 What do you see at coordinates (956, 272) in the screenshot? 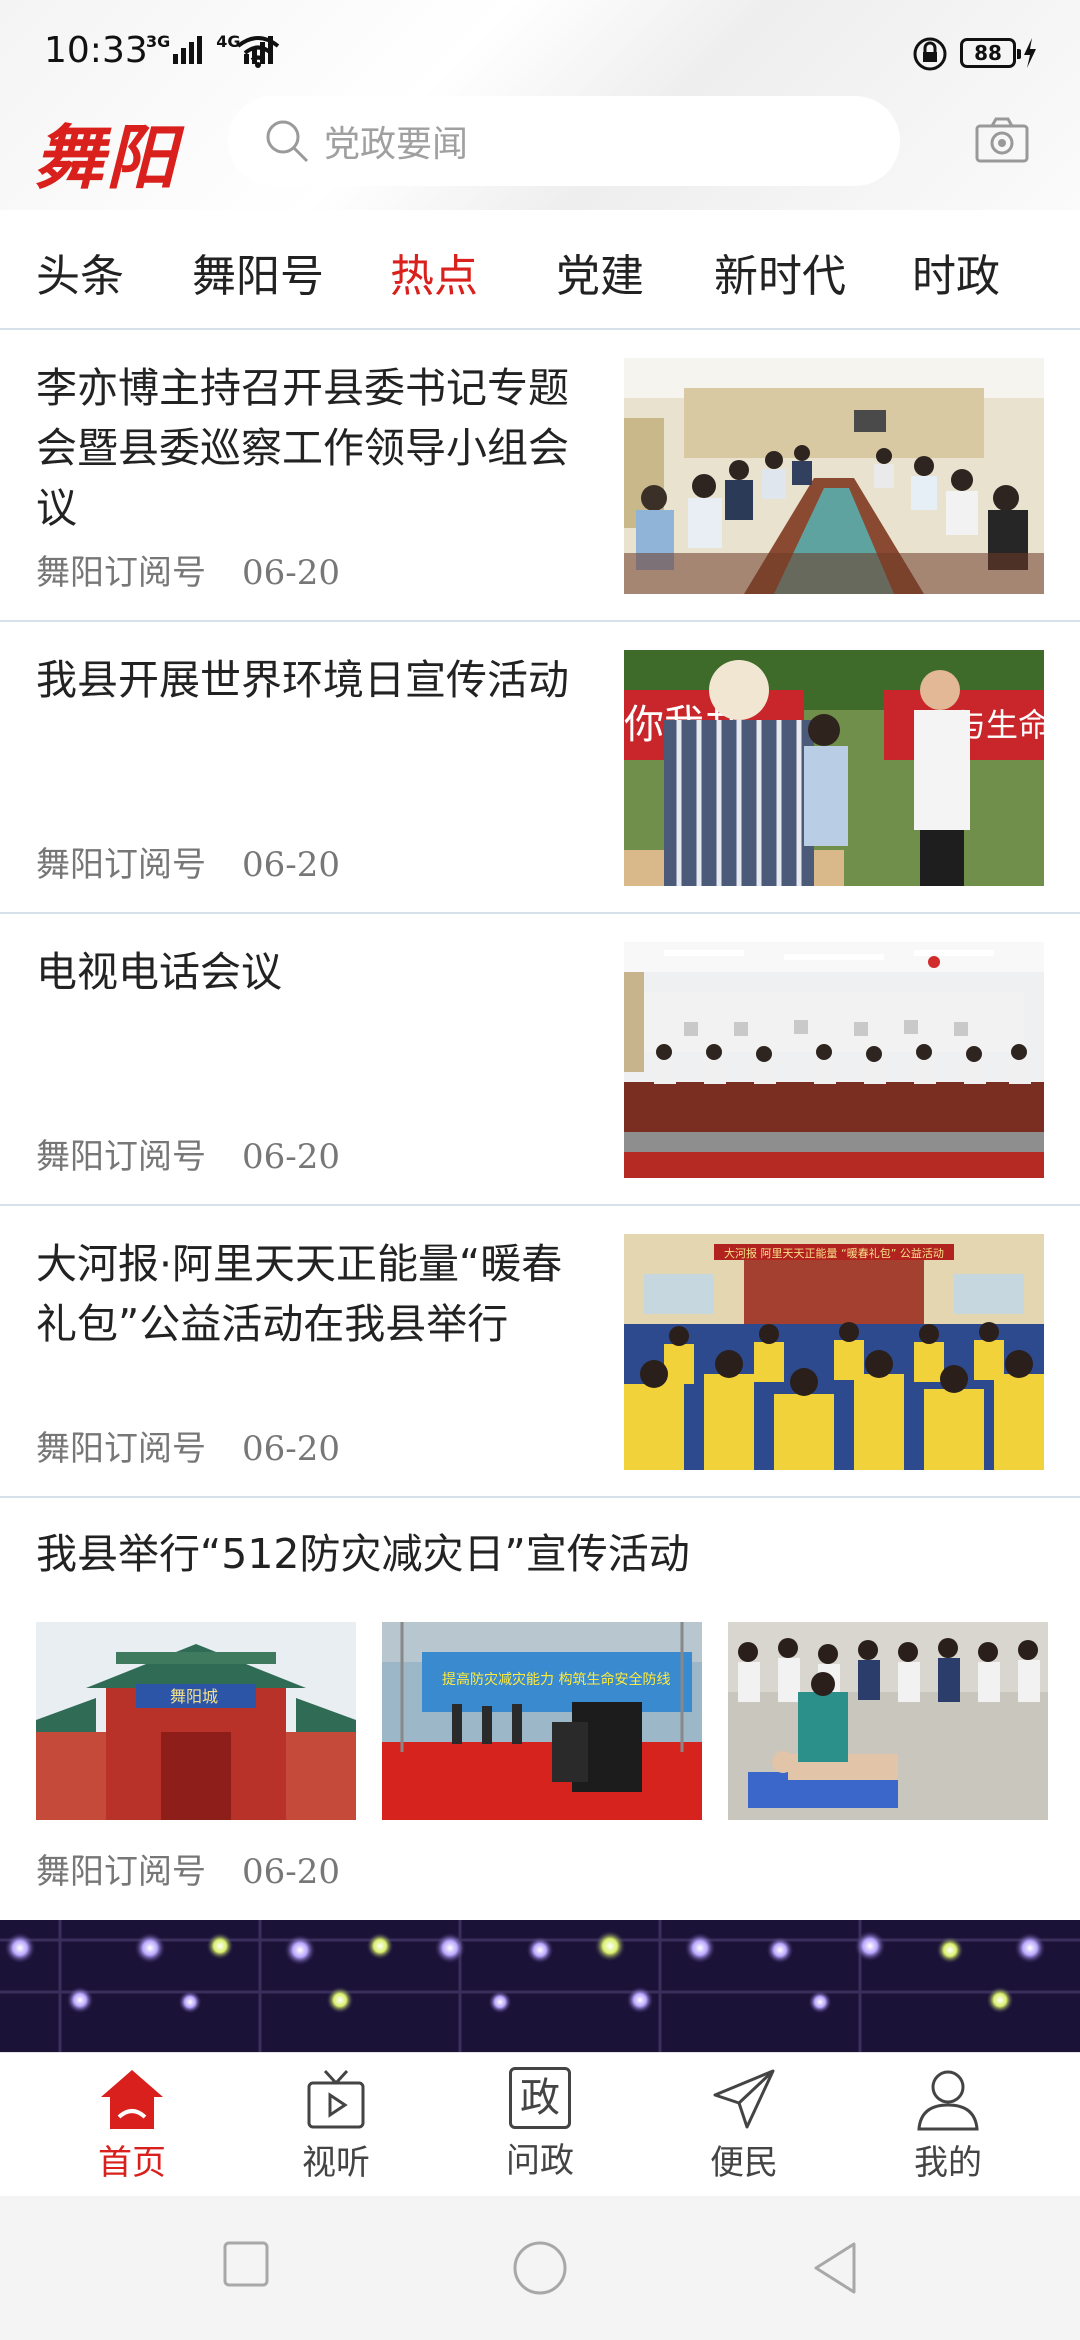
I see `tab-shizheng: 时政` at bounding box center [956, 272].